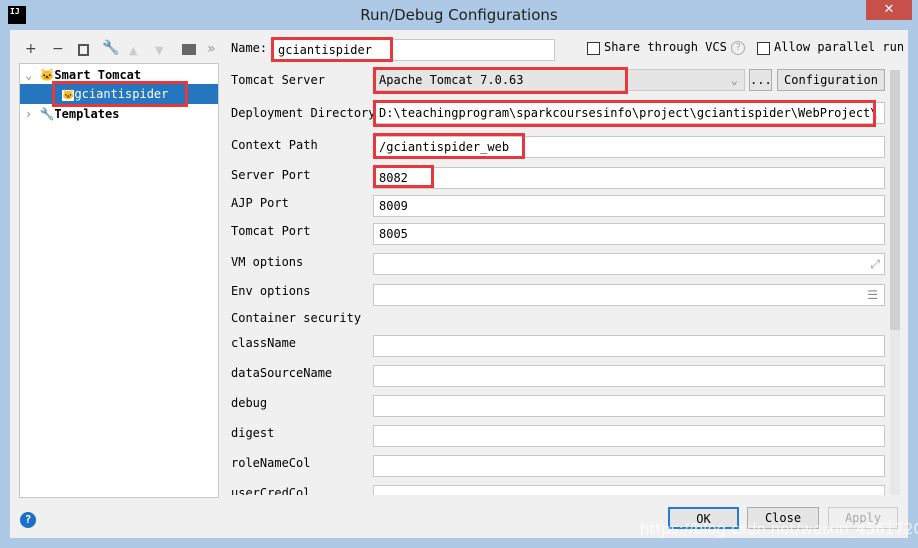 The image size is (918, 548). I want to click on vm-options-label: VM options, so click(267, 262).